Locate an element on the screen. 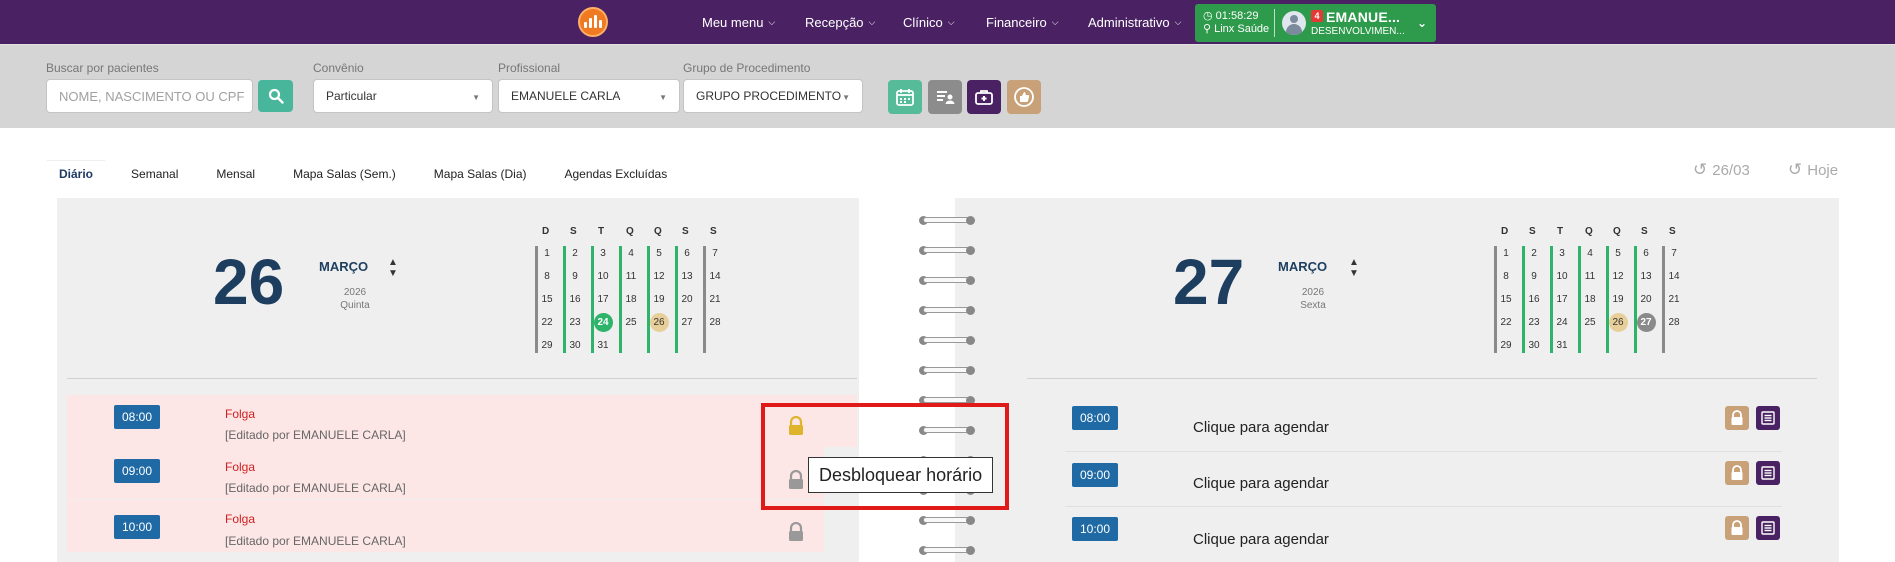  calendar-day: 19 is located at coordinates (1618, 299).